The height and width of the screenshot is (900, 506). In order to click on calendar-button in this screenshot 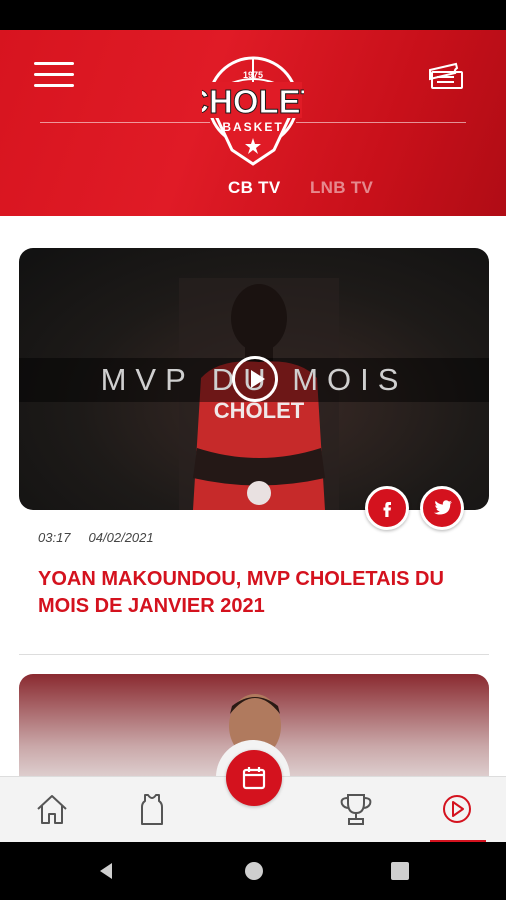, I will do `click(254, 778)`.